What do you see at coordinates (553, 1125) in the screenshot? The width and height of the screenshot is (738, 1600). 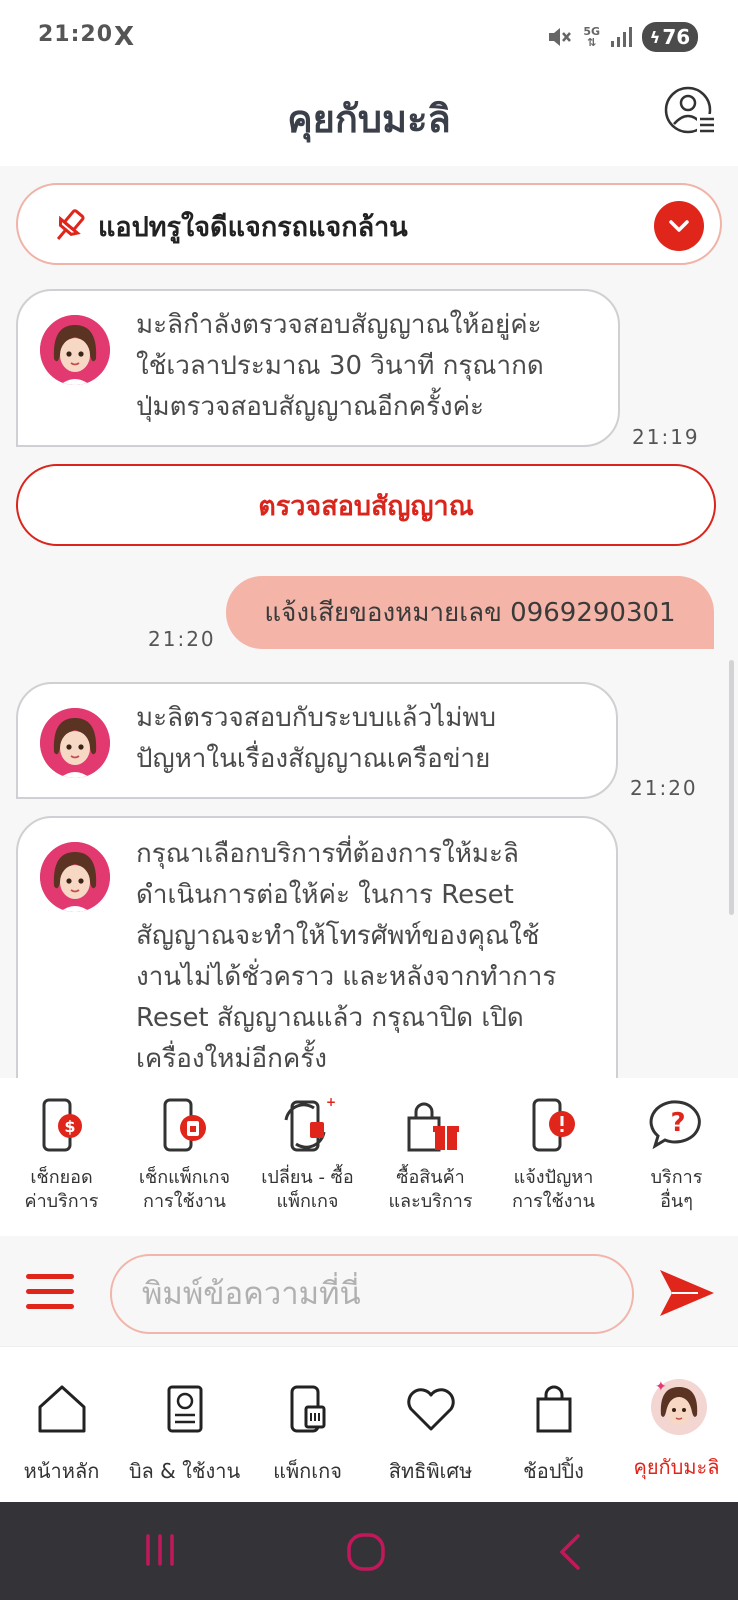 I see `phone-alert-icon` at bounding box center [553, 1125].